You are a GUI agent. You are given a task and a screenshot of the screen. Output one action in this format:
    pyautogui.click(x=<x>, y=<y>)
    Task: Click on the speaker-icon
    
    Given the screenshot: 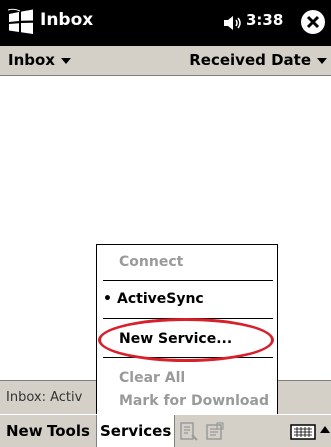 What is the action you would take?
    pyautogui.click(x=233, y=23)
    